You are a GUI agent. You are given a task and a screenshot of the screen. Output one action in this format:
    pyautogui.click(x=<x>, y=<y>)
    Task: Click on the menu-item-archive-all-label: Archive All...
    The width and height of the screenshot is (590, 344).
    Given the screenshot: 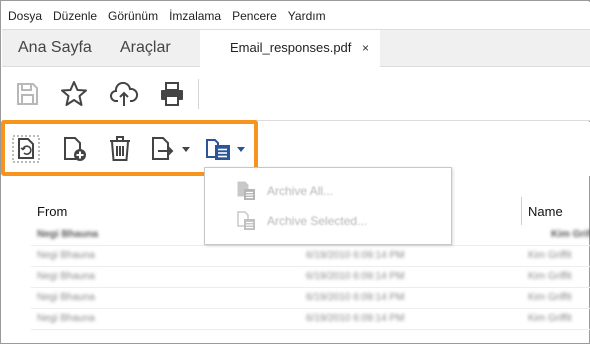 What is the action you would take?
    pyautogui.click(x=300, y=191)
    